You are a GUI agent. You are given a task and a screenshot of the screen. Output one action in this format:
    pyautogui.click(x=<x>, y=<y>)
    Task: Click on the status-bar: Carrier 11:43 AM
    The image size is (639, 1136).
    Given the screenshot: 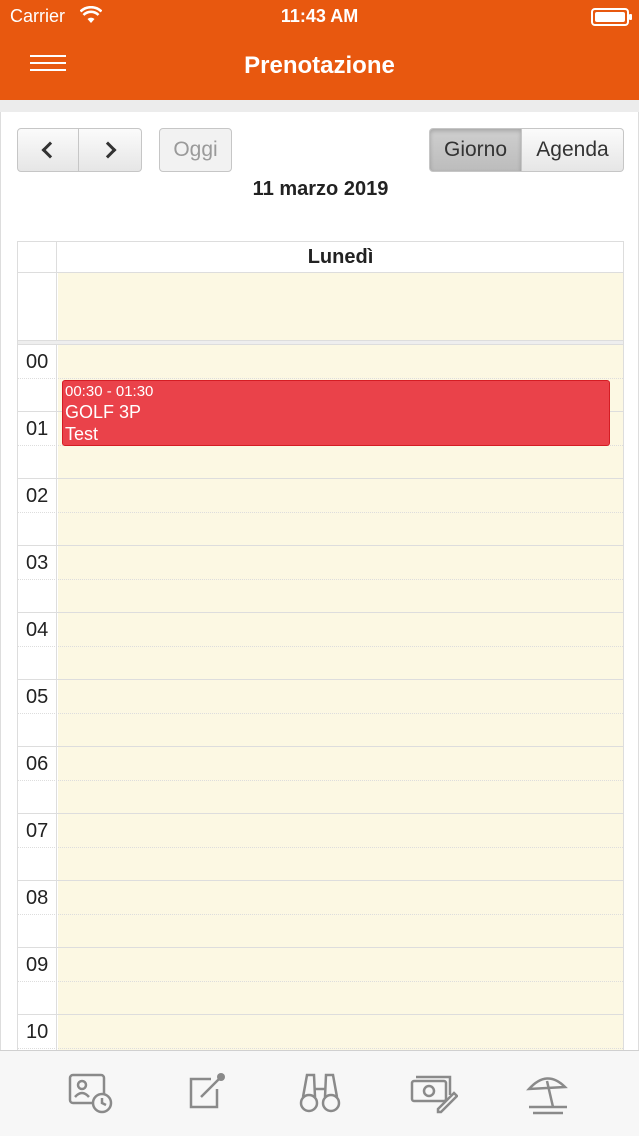 What is the action you would take?
    pyautogui.click(x=319, y=17)
    